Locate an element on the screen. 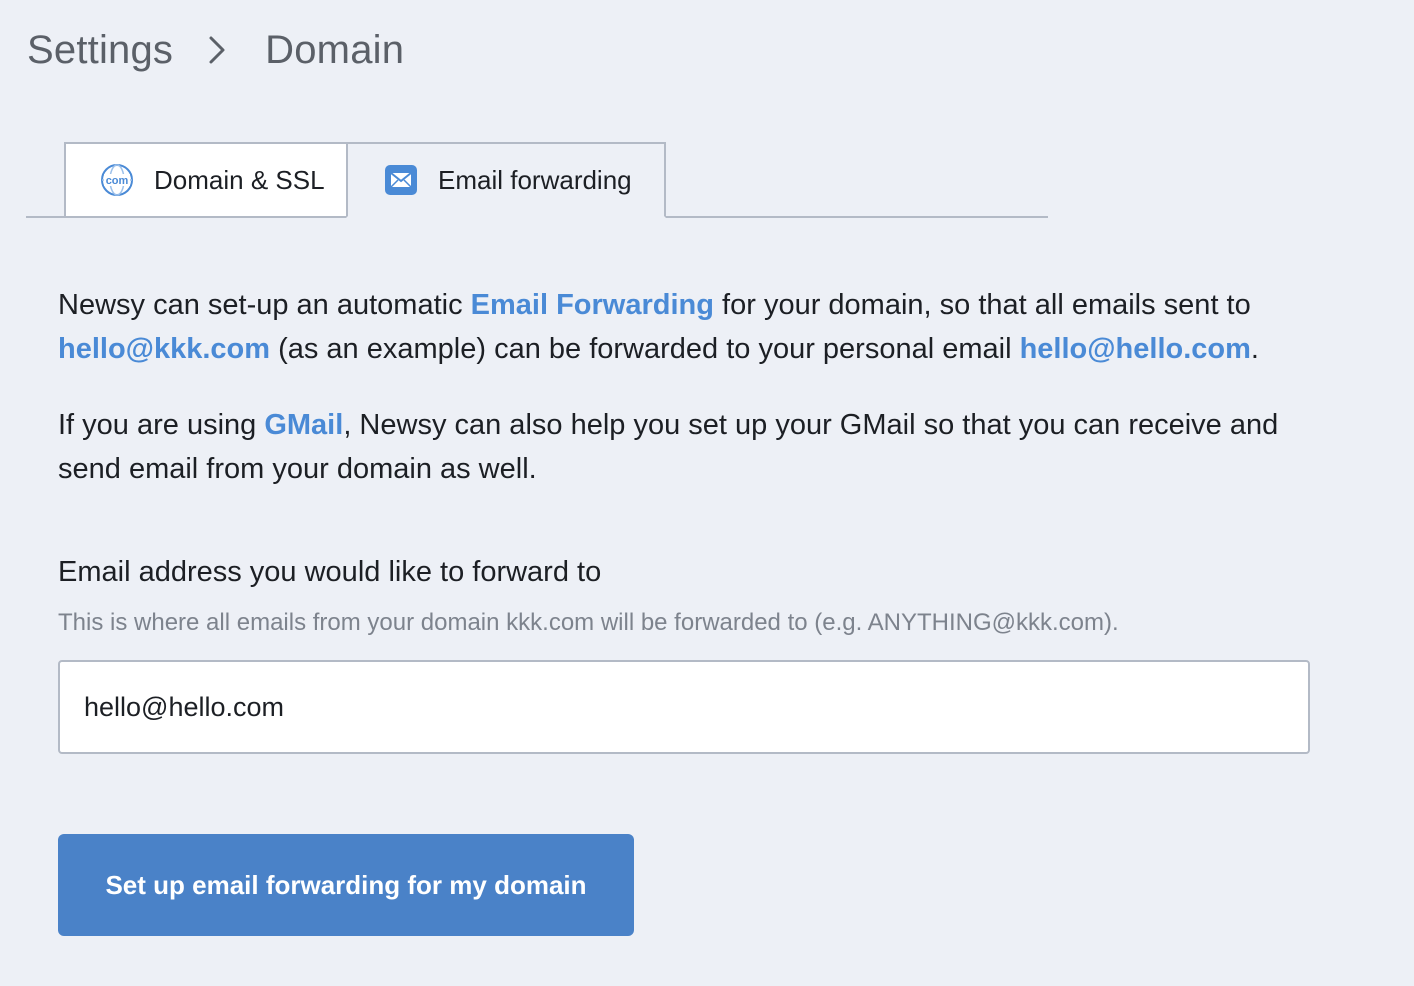 This screenshot has height=986, width=1414. setup-email-forwarding-button: Set up email forwarding for my domain is located at coordinates (346, 885).